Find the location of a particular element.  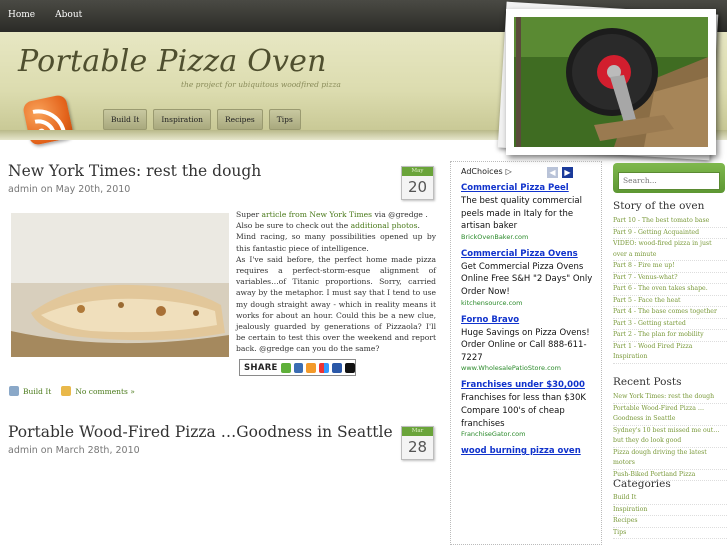

ad-title-link: wood burning pizza oven is located at coordinates (527, 451).